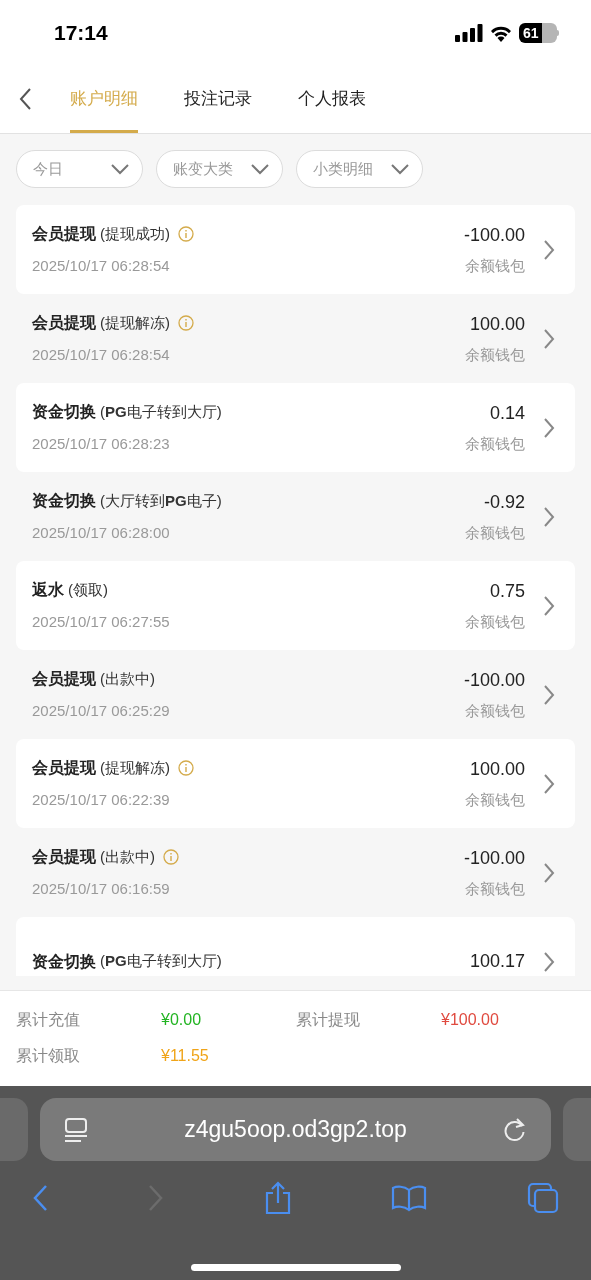 The width and height of the screenshot is (591, 1280). Describe the element at coordinates (101, 443) in the screenshot. I see `record-date: 2025/10/17 06:28:23` at that location.